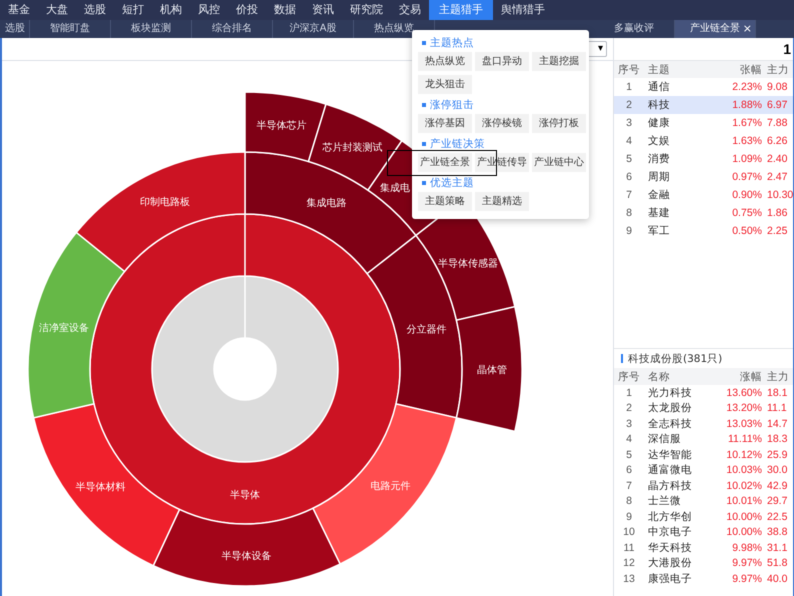 This screenshot has height=596, width=794. Describe the element at coordinates (778, 377) in the screenshot. I see `column-header: 主力` at that location.